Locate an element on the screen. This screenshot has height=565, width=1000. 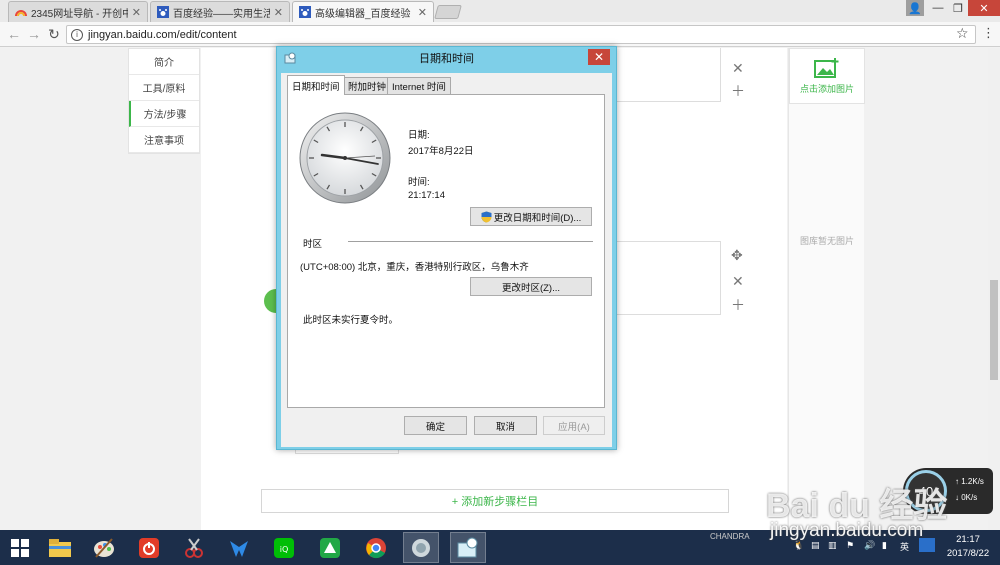
partial-watermark-text: CHANDRA is located at coordinates (730, 536).